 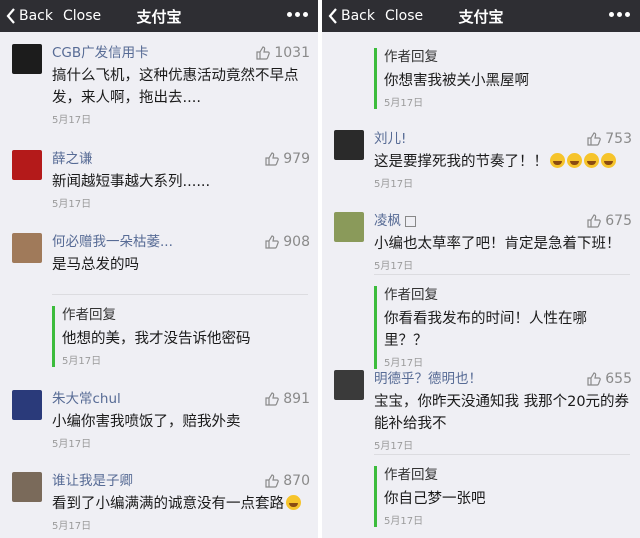 I want to click on author-reply: 作者回复 你想害我被关小黑屋啊 5月17日, so click(x=502, y=78).